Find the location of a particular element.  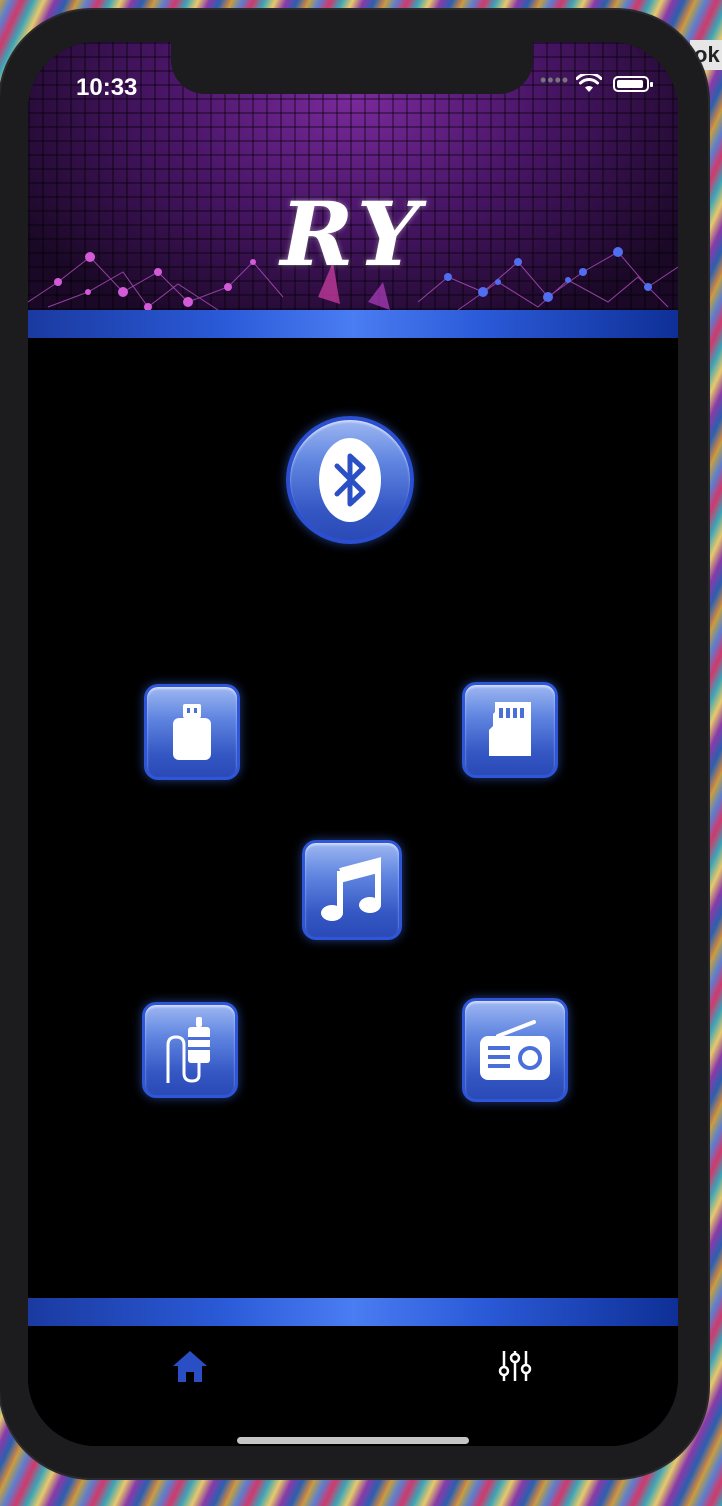

tab-equalizer is located at coordinates (515, 1366).